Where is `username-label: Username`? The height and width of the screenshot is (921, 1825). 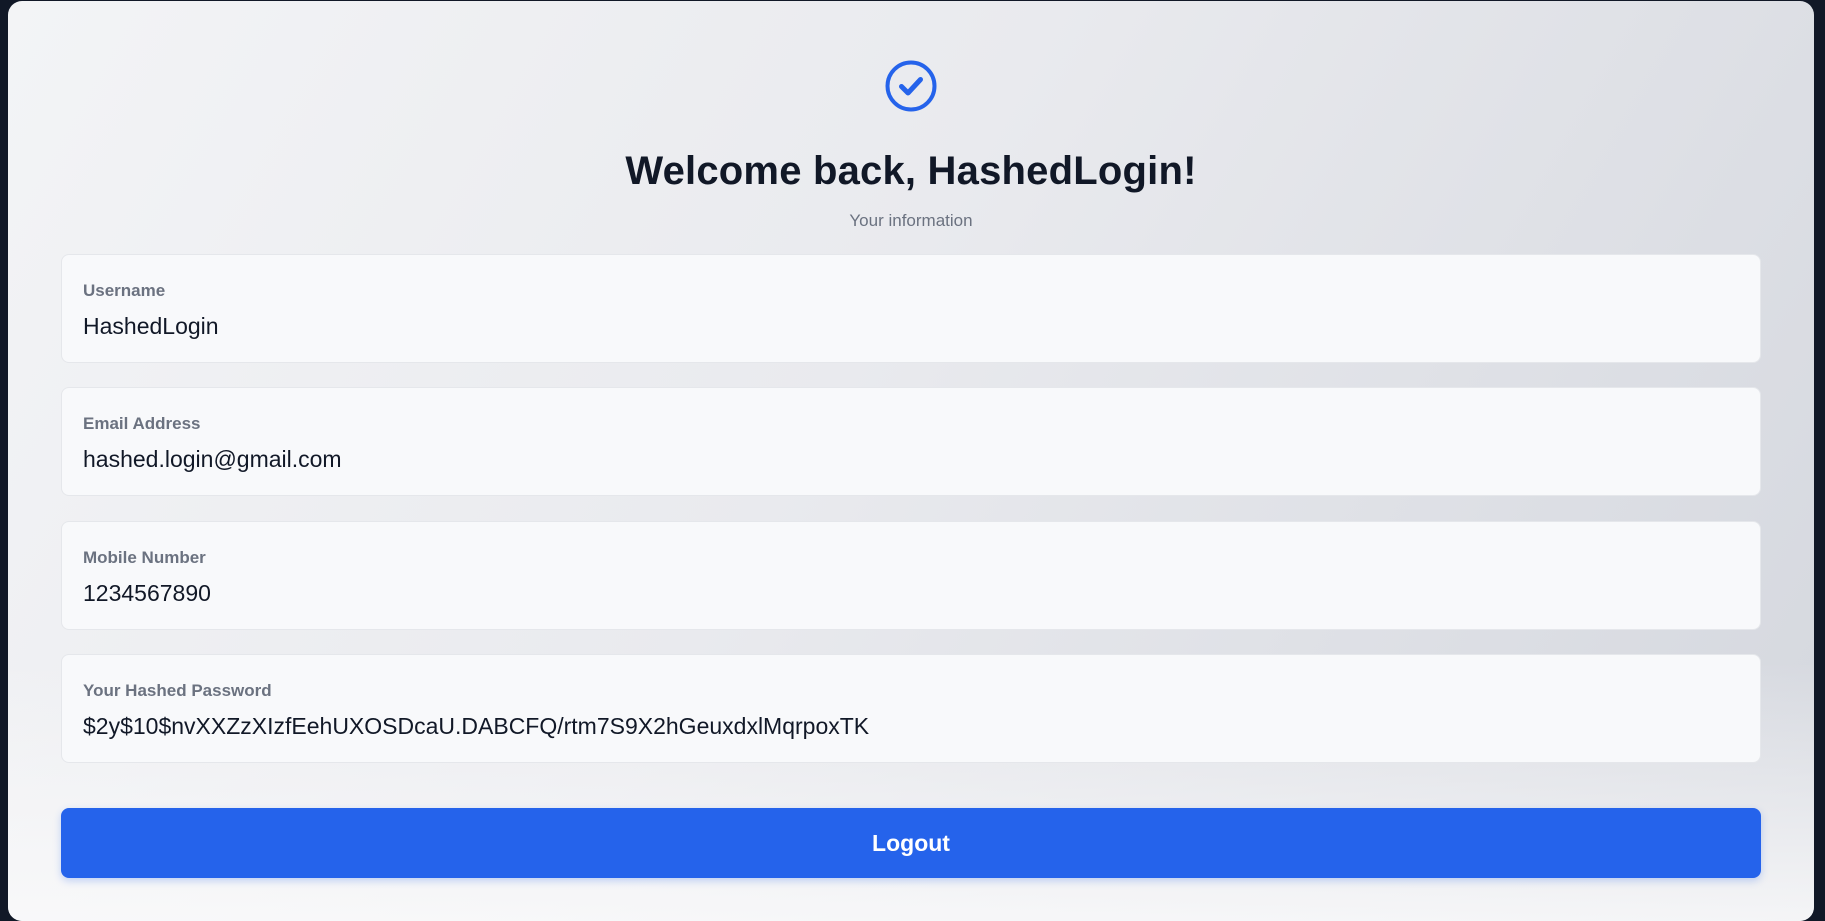 username-label: Username is located at coordinates (124, 290).